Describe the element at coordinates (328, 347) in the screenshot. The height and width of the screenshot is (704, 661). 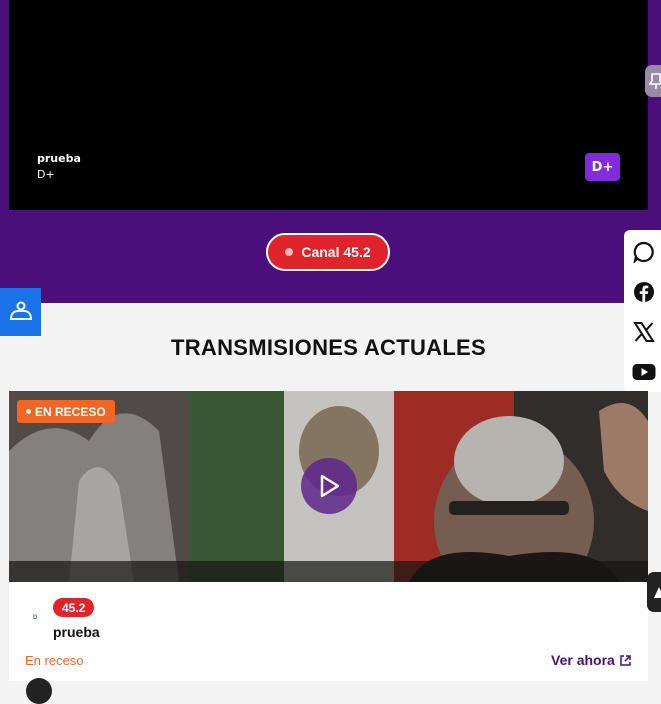
I see `section-heading: TRANSMISIONES ACTUALES` at that location.